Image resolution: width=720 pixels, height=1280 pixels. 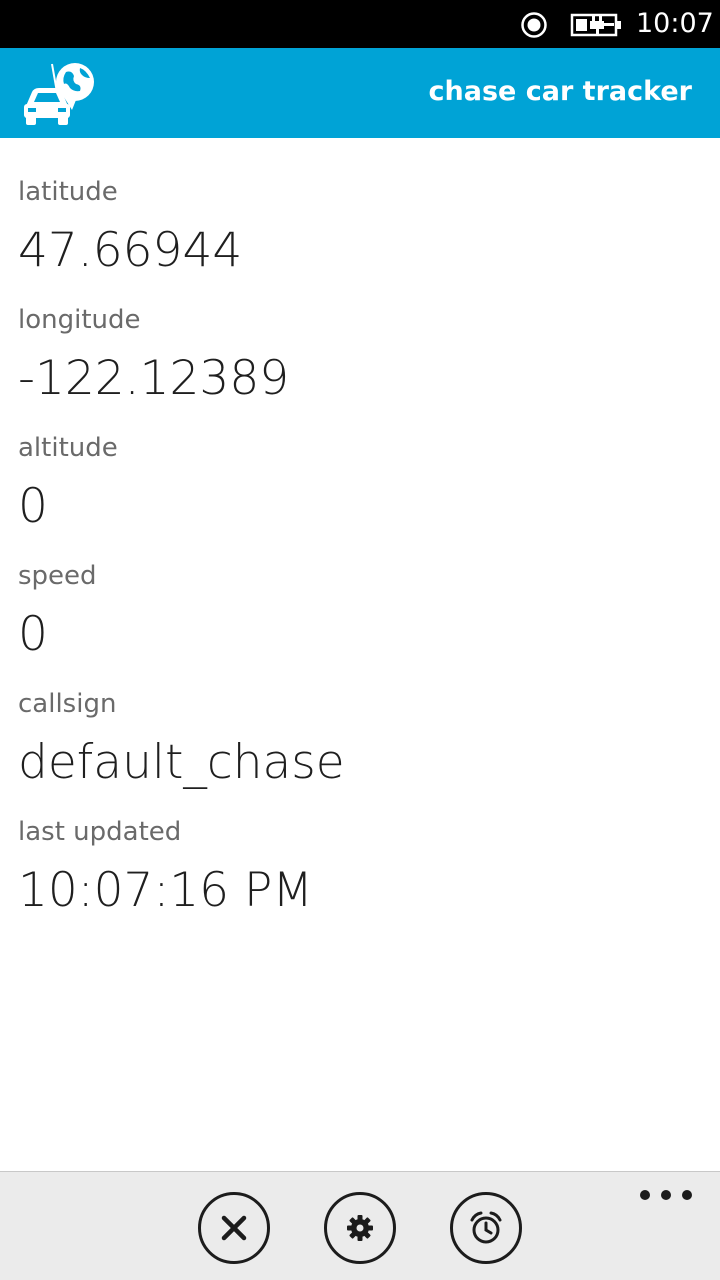 I want to click on settings-icon, so click(x=360, y=1228).